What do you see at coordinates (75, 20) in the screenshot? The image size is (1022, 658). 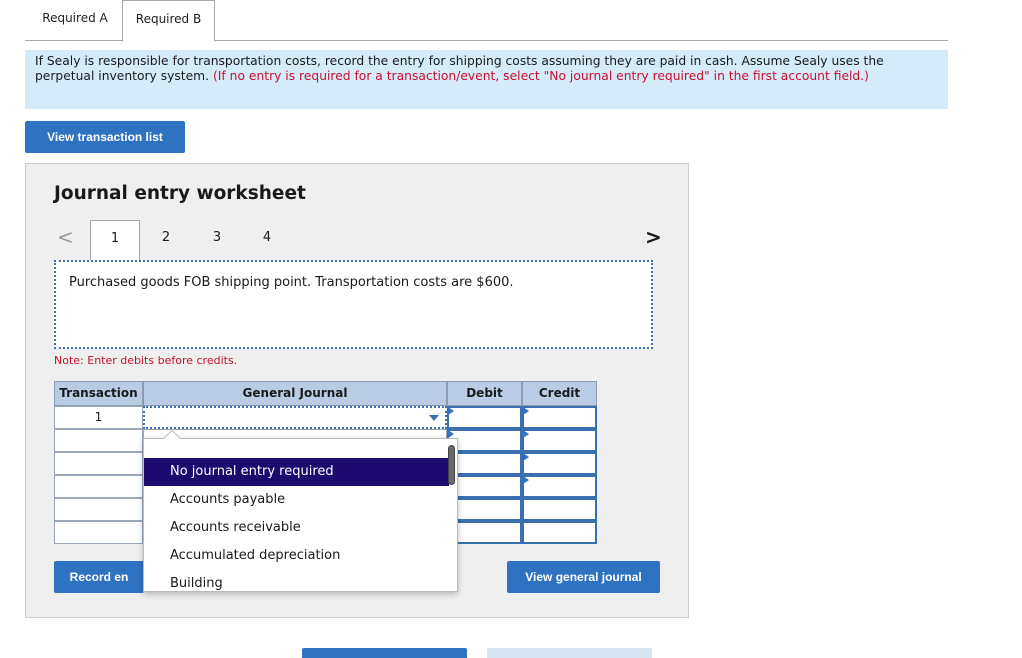 I see `tab-required-a: Required A` at bounding box center [75, 20].